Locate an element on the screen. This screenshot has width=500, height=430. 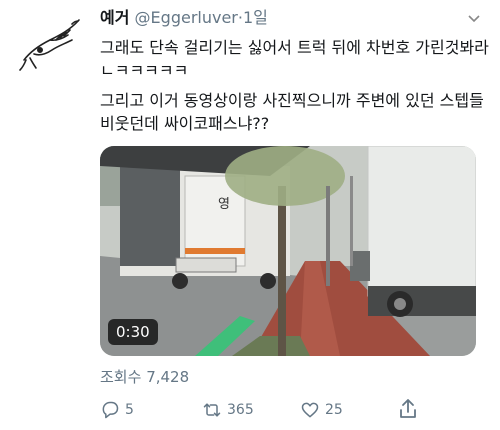
chevron-down-icon is located at coordinates (474, 17).